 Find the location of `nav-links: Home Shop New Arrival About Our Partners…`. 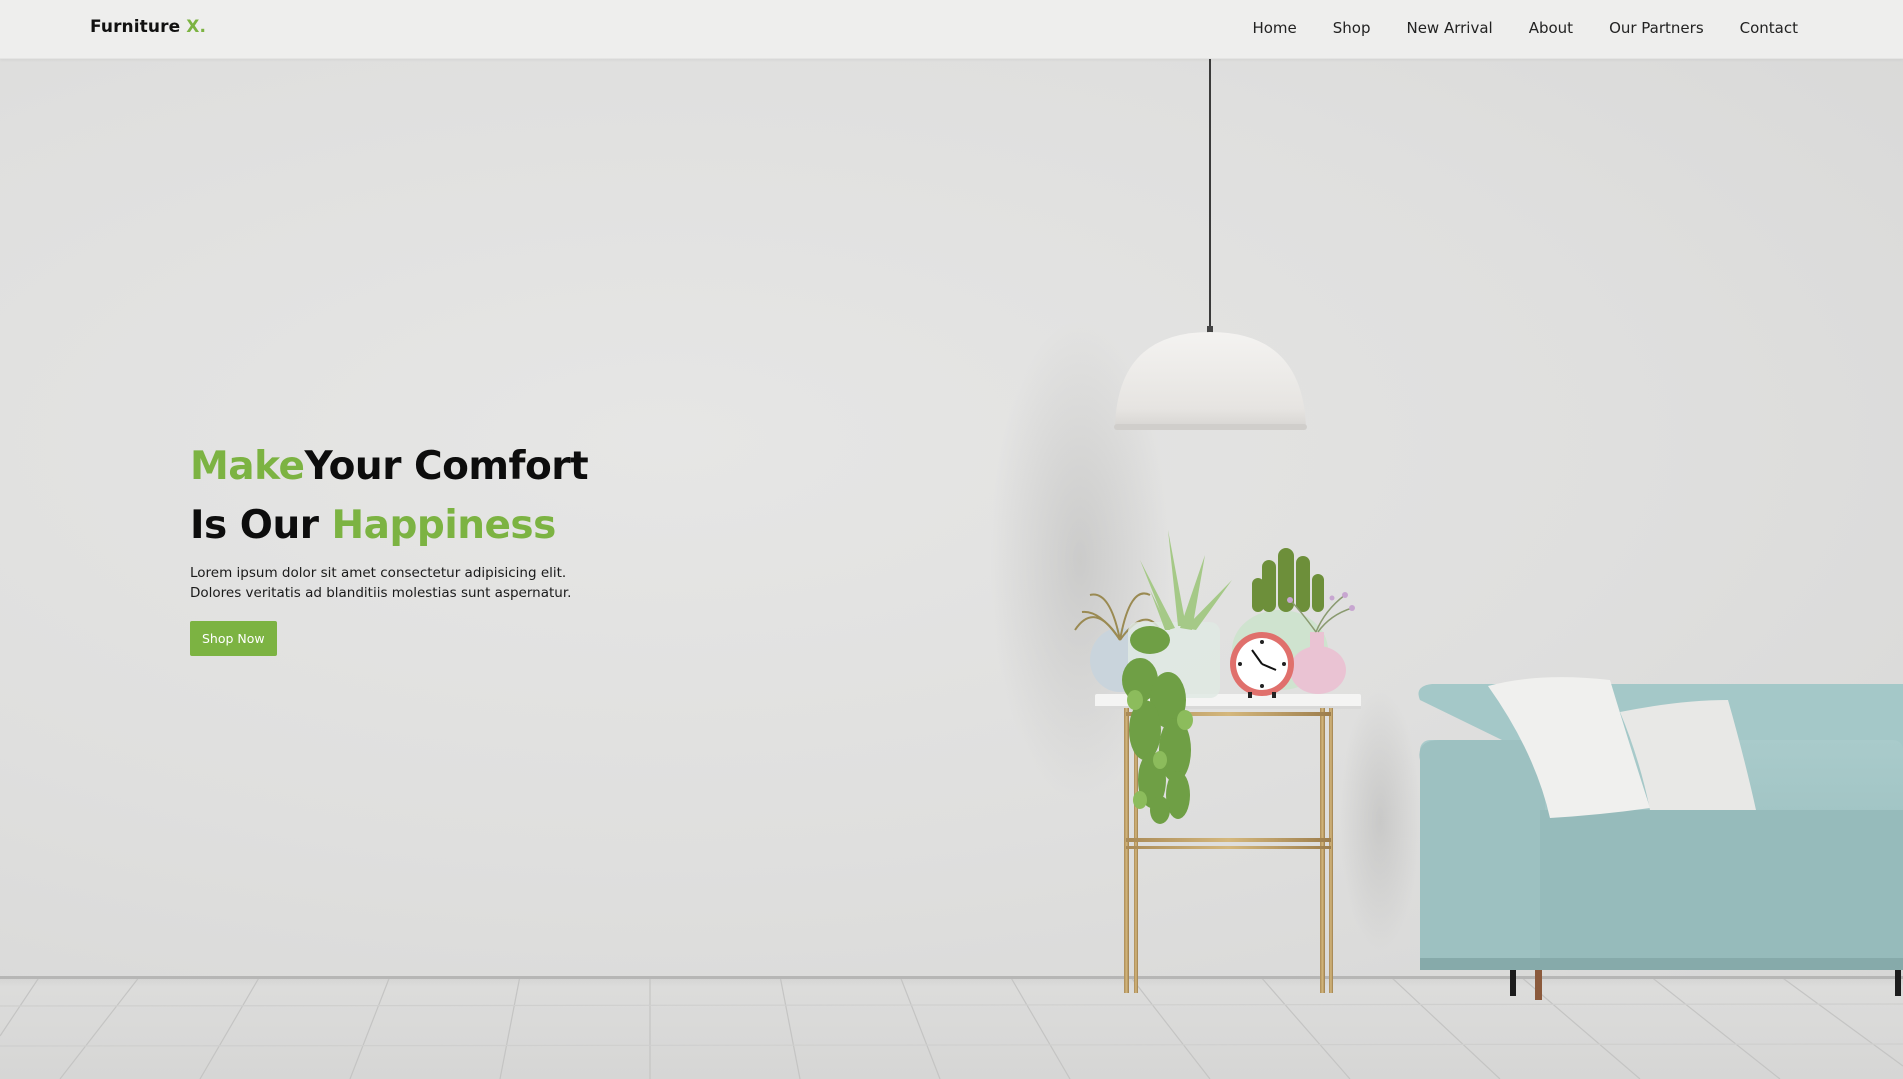

nav-links: Home Shop New Arrival About Our Partners… is located at coordinates (1525, 28).